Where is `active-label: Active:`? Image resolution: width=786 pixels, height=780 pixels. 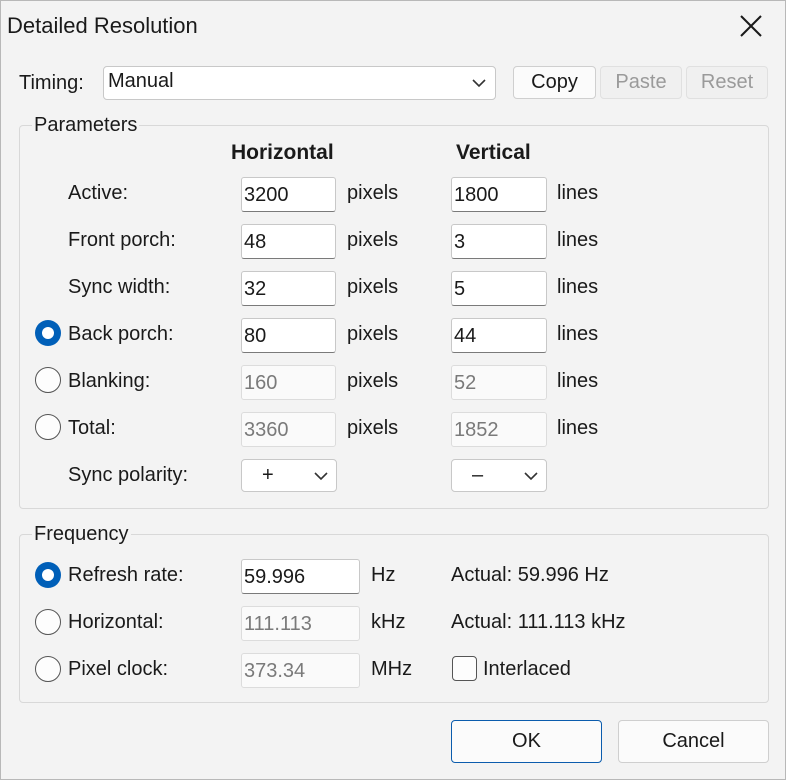
active-label: Active: is located at coordinates (98, 193).